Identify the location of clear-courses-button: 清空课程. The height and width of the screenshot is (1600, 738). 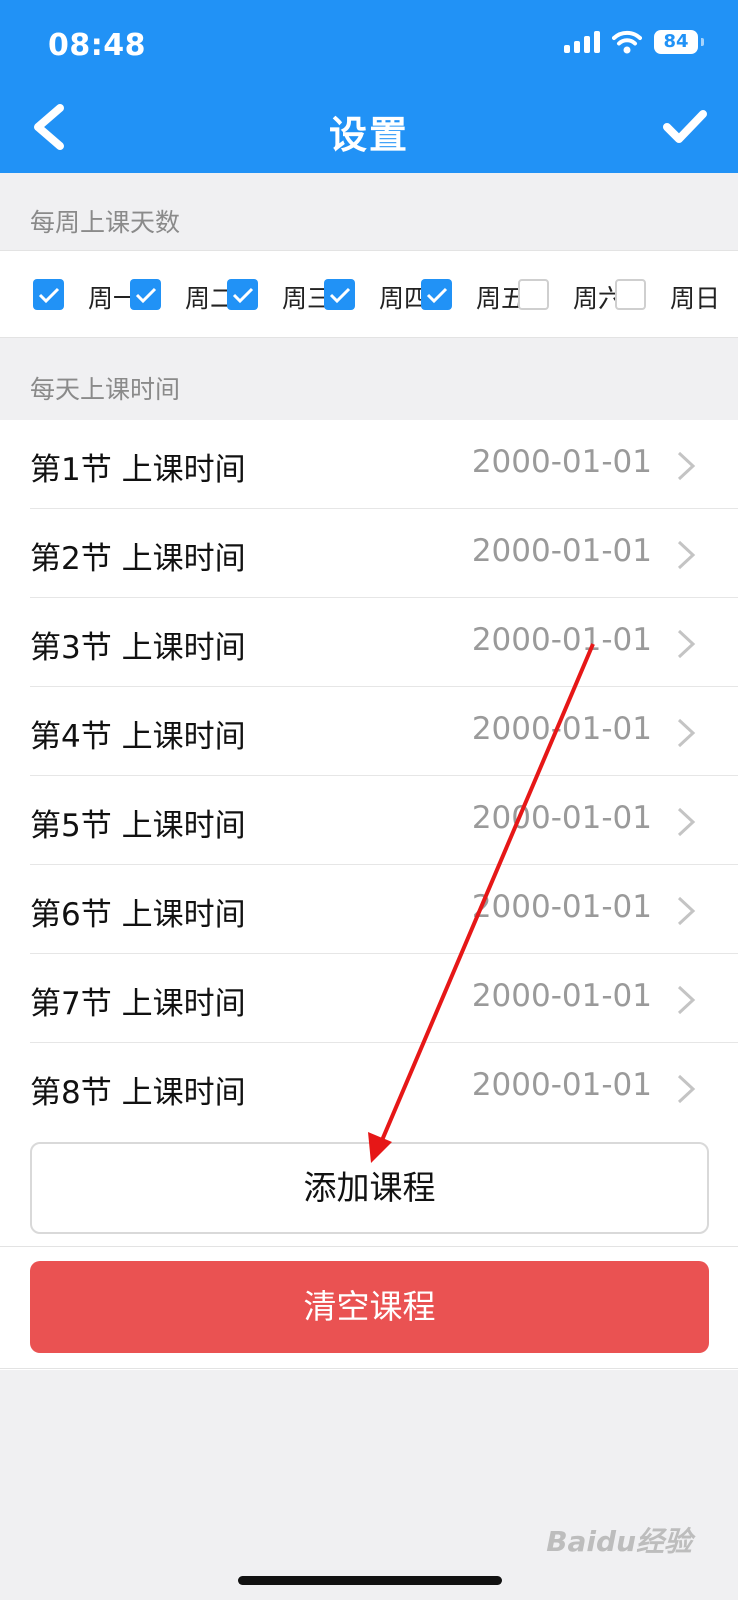
(369, 1307).